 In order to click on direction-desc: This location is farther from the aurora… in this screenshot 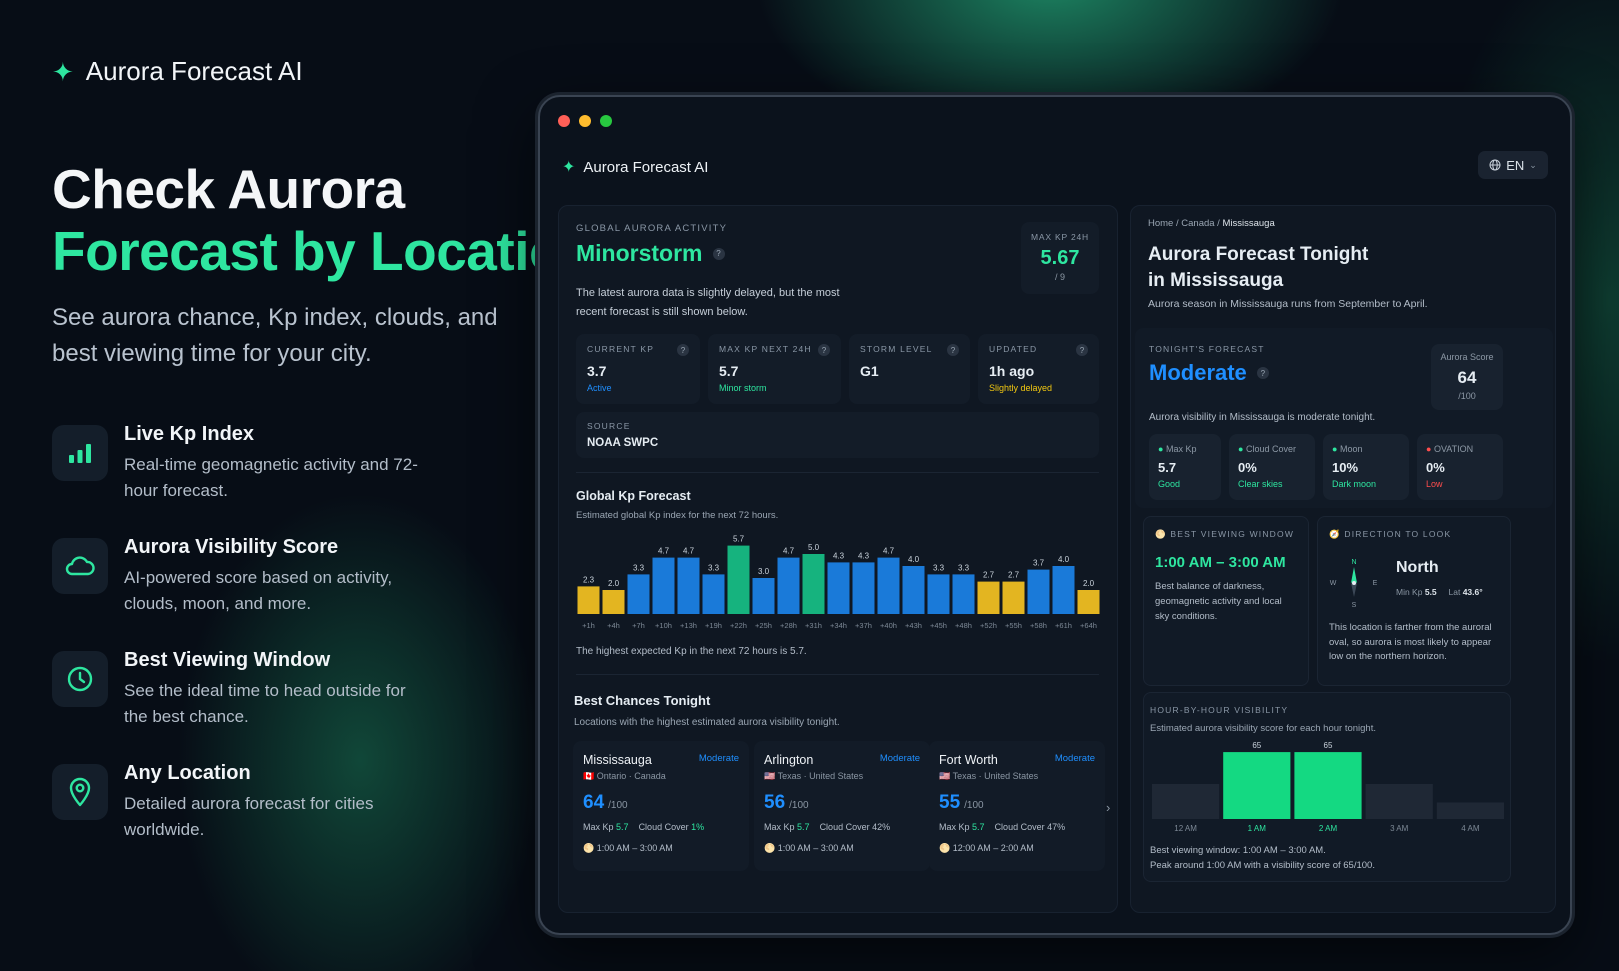, I will do `click(1410, 642)`.